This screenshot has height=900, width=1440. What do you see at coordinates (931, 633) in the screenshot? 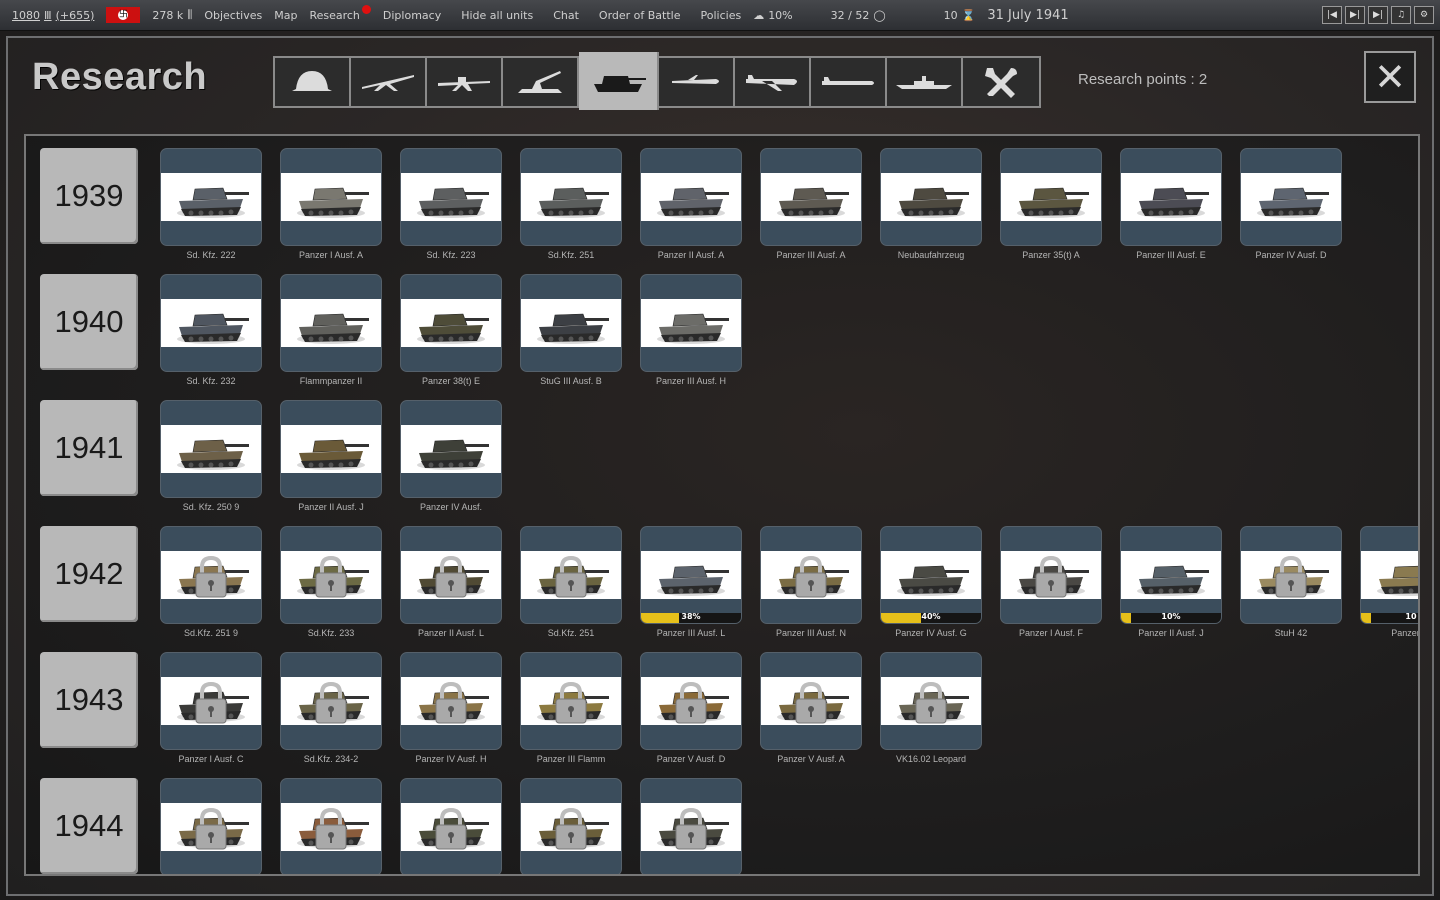
I see `unit-name: Panzer IV Ausf. G` at bounding box center [931, 633].